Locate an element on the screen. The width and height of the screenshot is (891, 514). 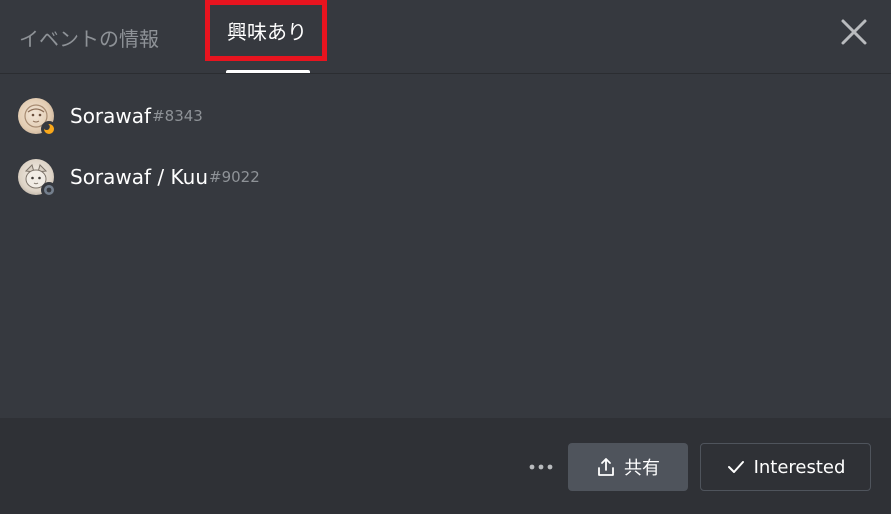
user-row: Sorawaf #8343 is located at coordinates (448, 116).